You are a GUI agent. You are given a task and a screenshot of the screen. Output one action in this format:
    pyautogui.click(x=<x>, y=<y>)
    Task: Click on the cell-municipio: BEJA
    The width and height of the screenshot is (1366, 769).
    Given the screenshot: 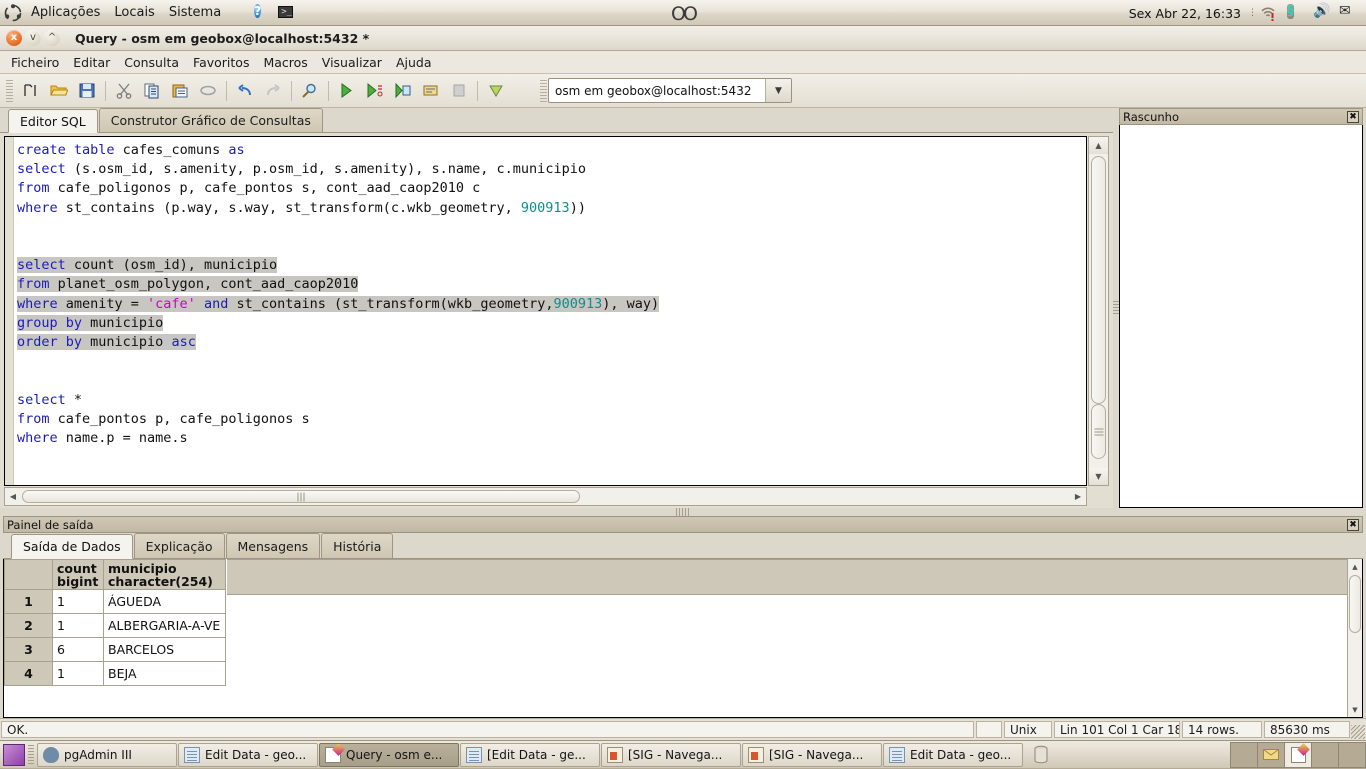 What is the action you would take?
    pyautogui.click(x=165, y=674)
    